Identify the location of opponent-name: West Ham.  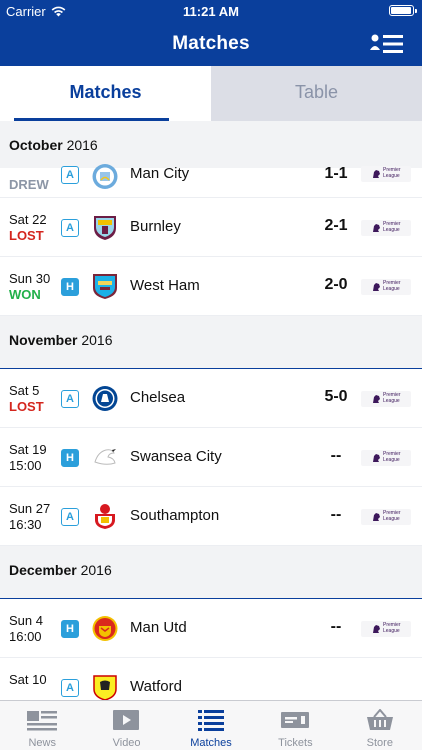
(165, 285).